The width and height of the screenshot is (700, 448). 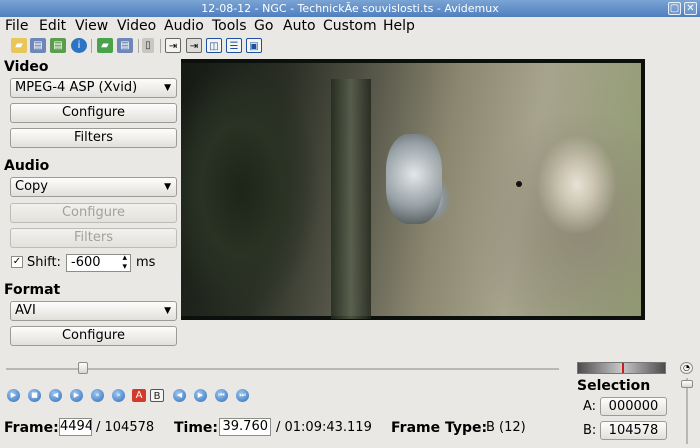 What do you see at coordinates (439, 428) in the screenshot?
I see `frame-type-label: Frame Type:` at bounding box center [439, 428].